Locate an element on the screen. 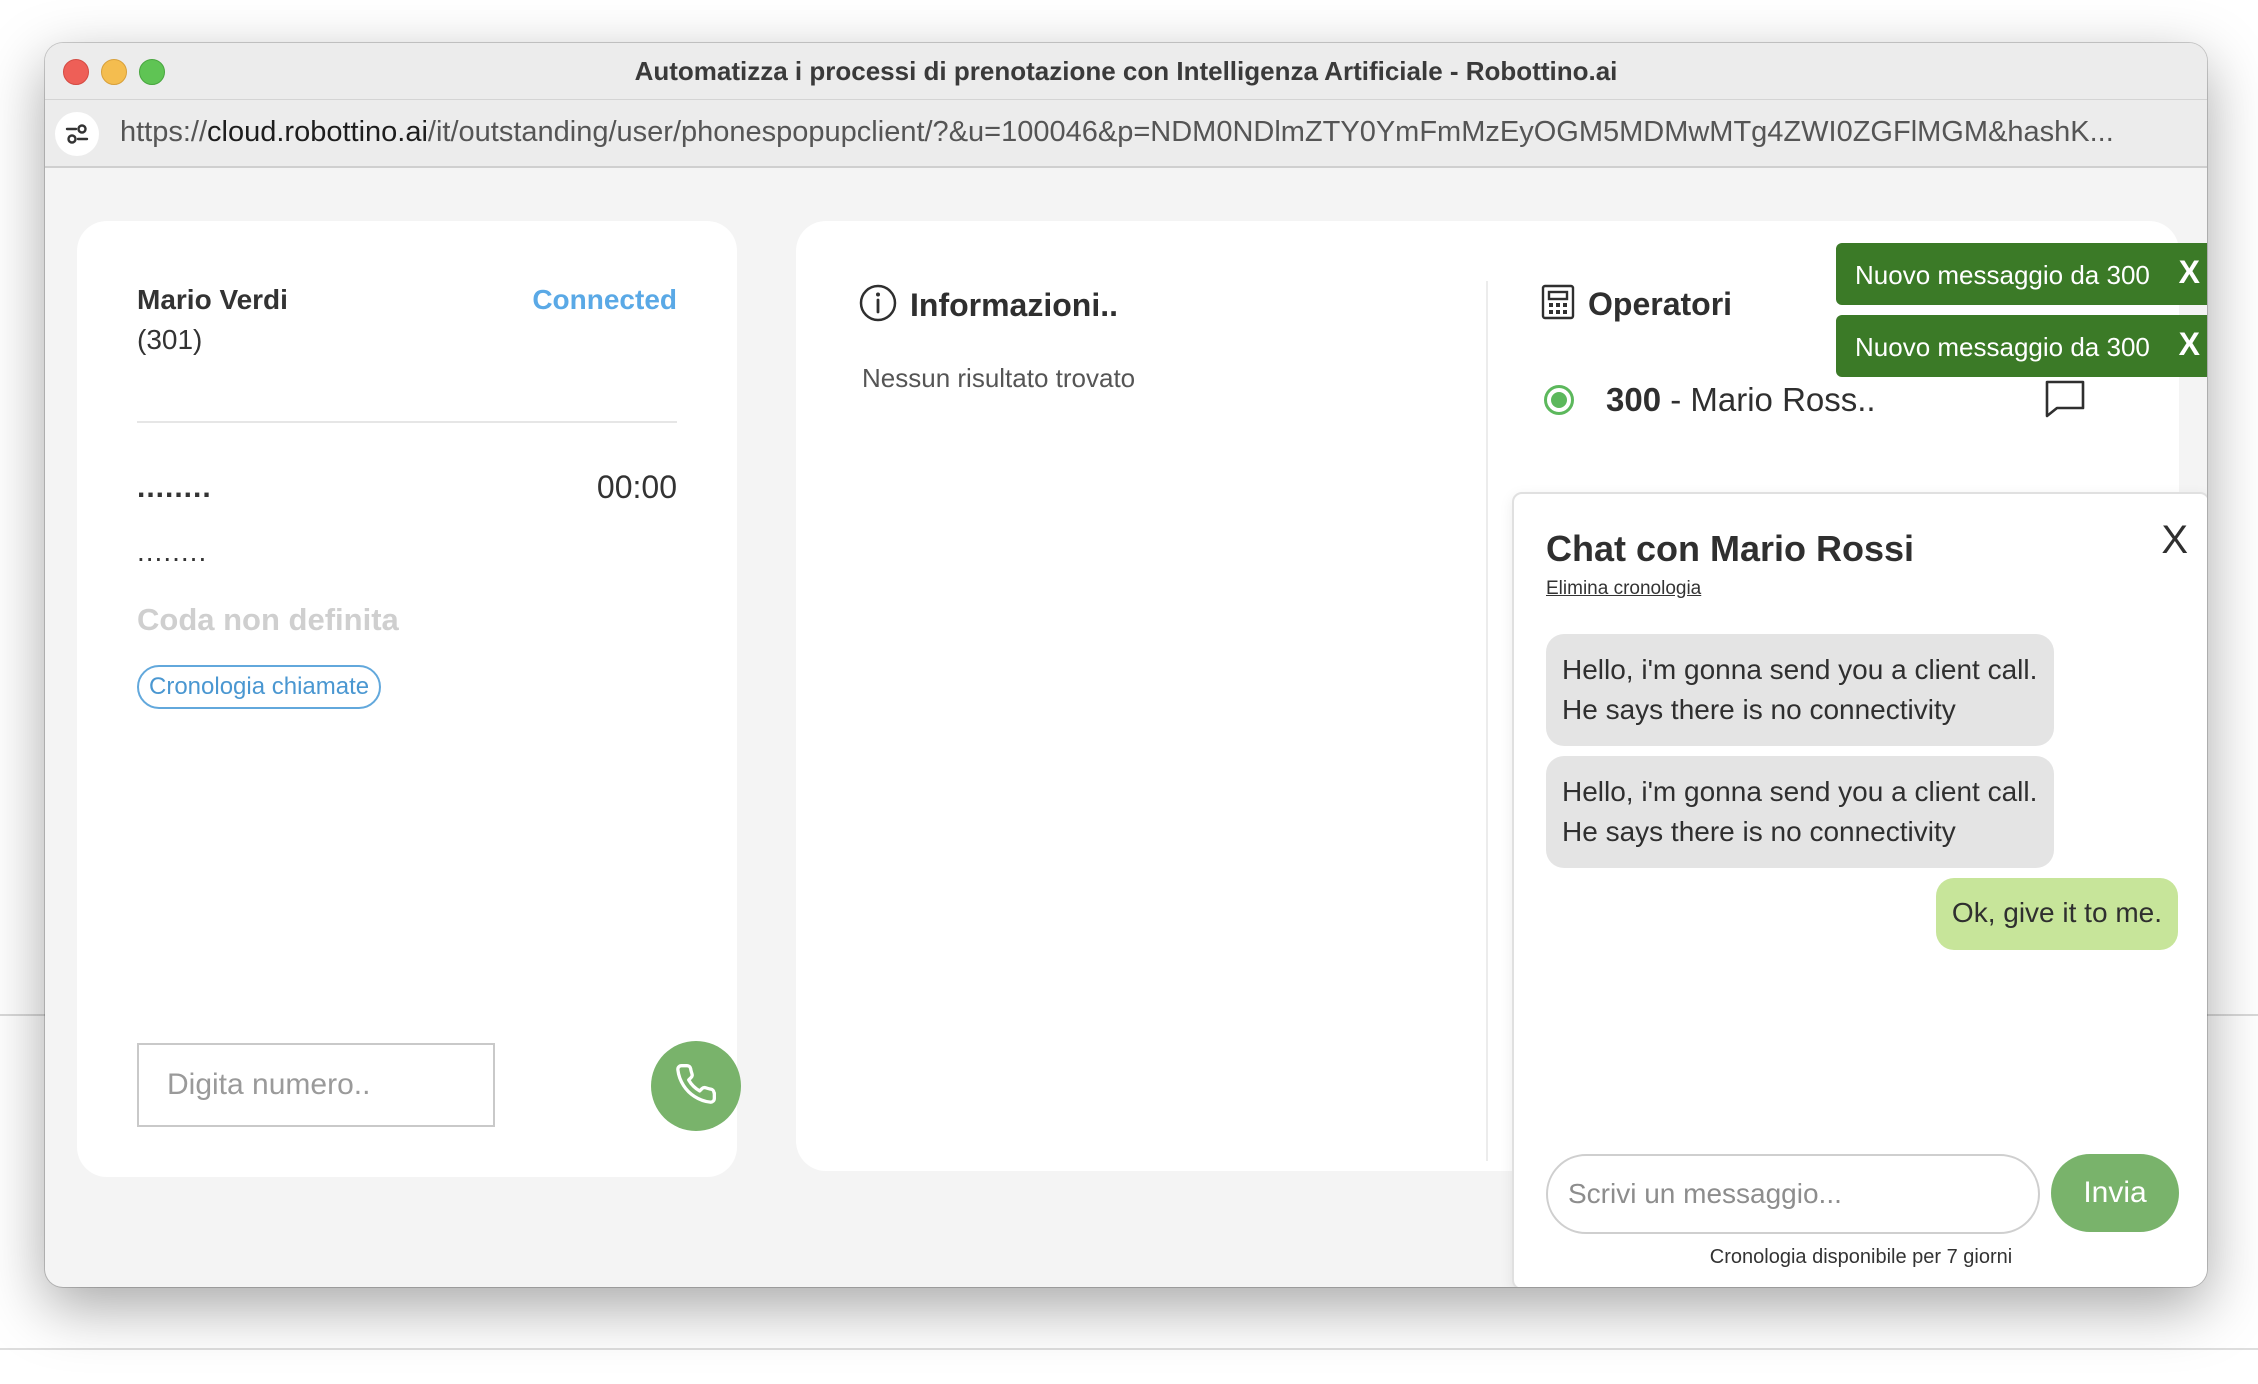 This screenshot has width=2258, height=1384. phone-icon is located at coordinates (696, 1086).